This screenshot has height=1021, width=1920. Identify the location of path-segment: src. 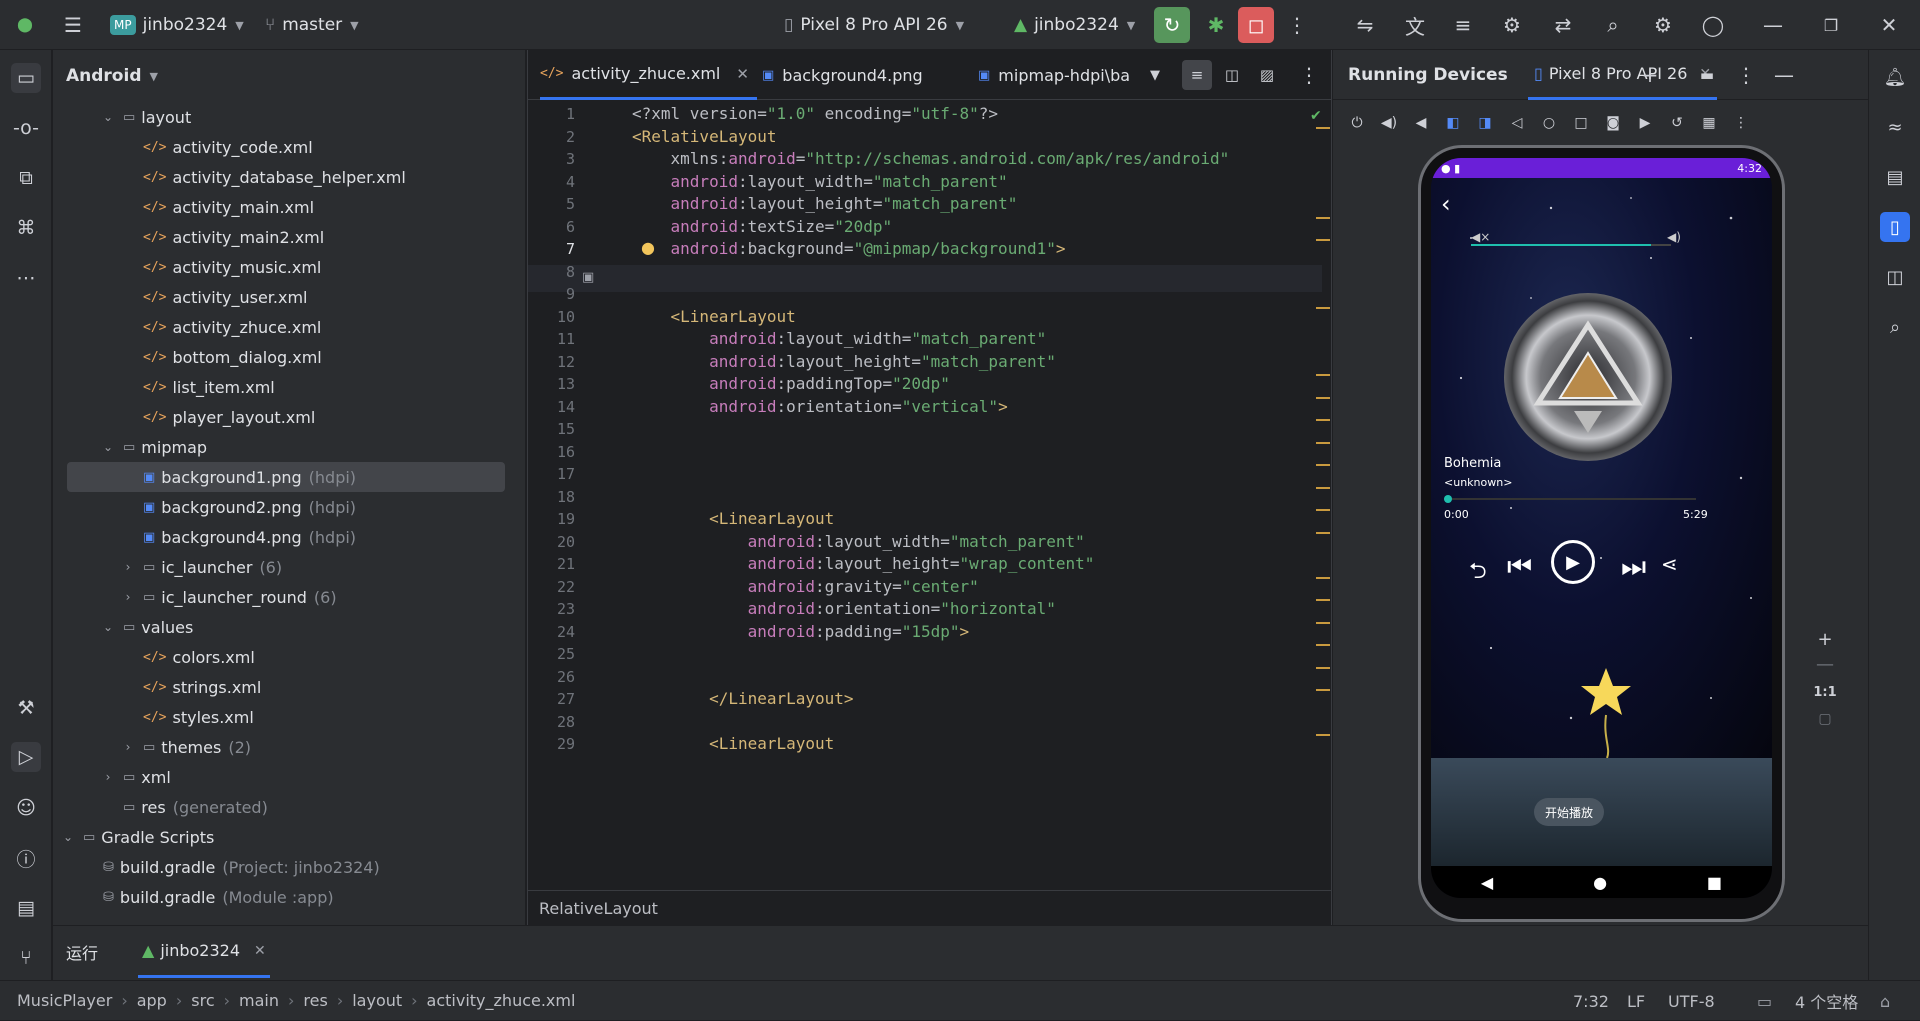
(202, 1000).